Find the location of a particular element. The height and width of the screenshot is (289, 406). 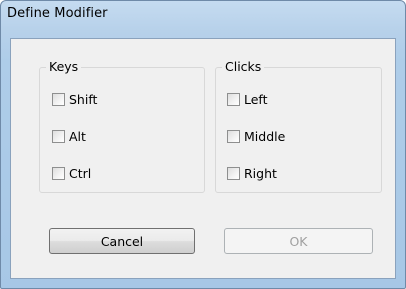

shift-checkbox is located at coordinates (58, 99).